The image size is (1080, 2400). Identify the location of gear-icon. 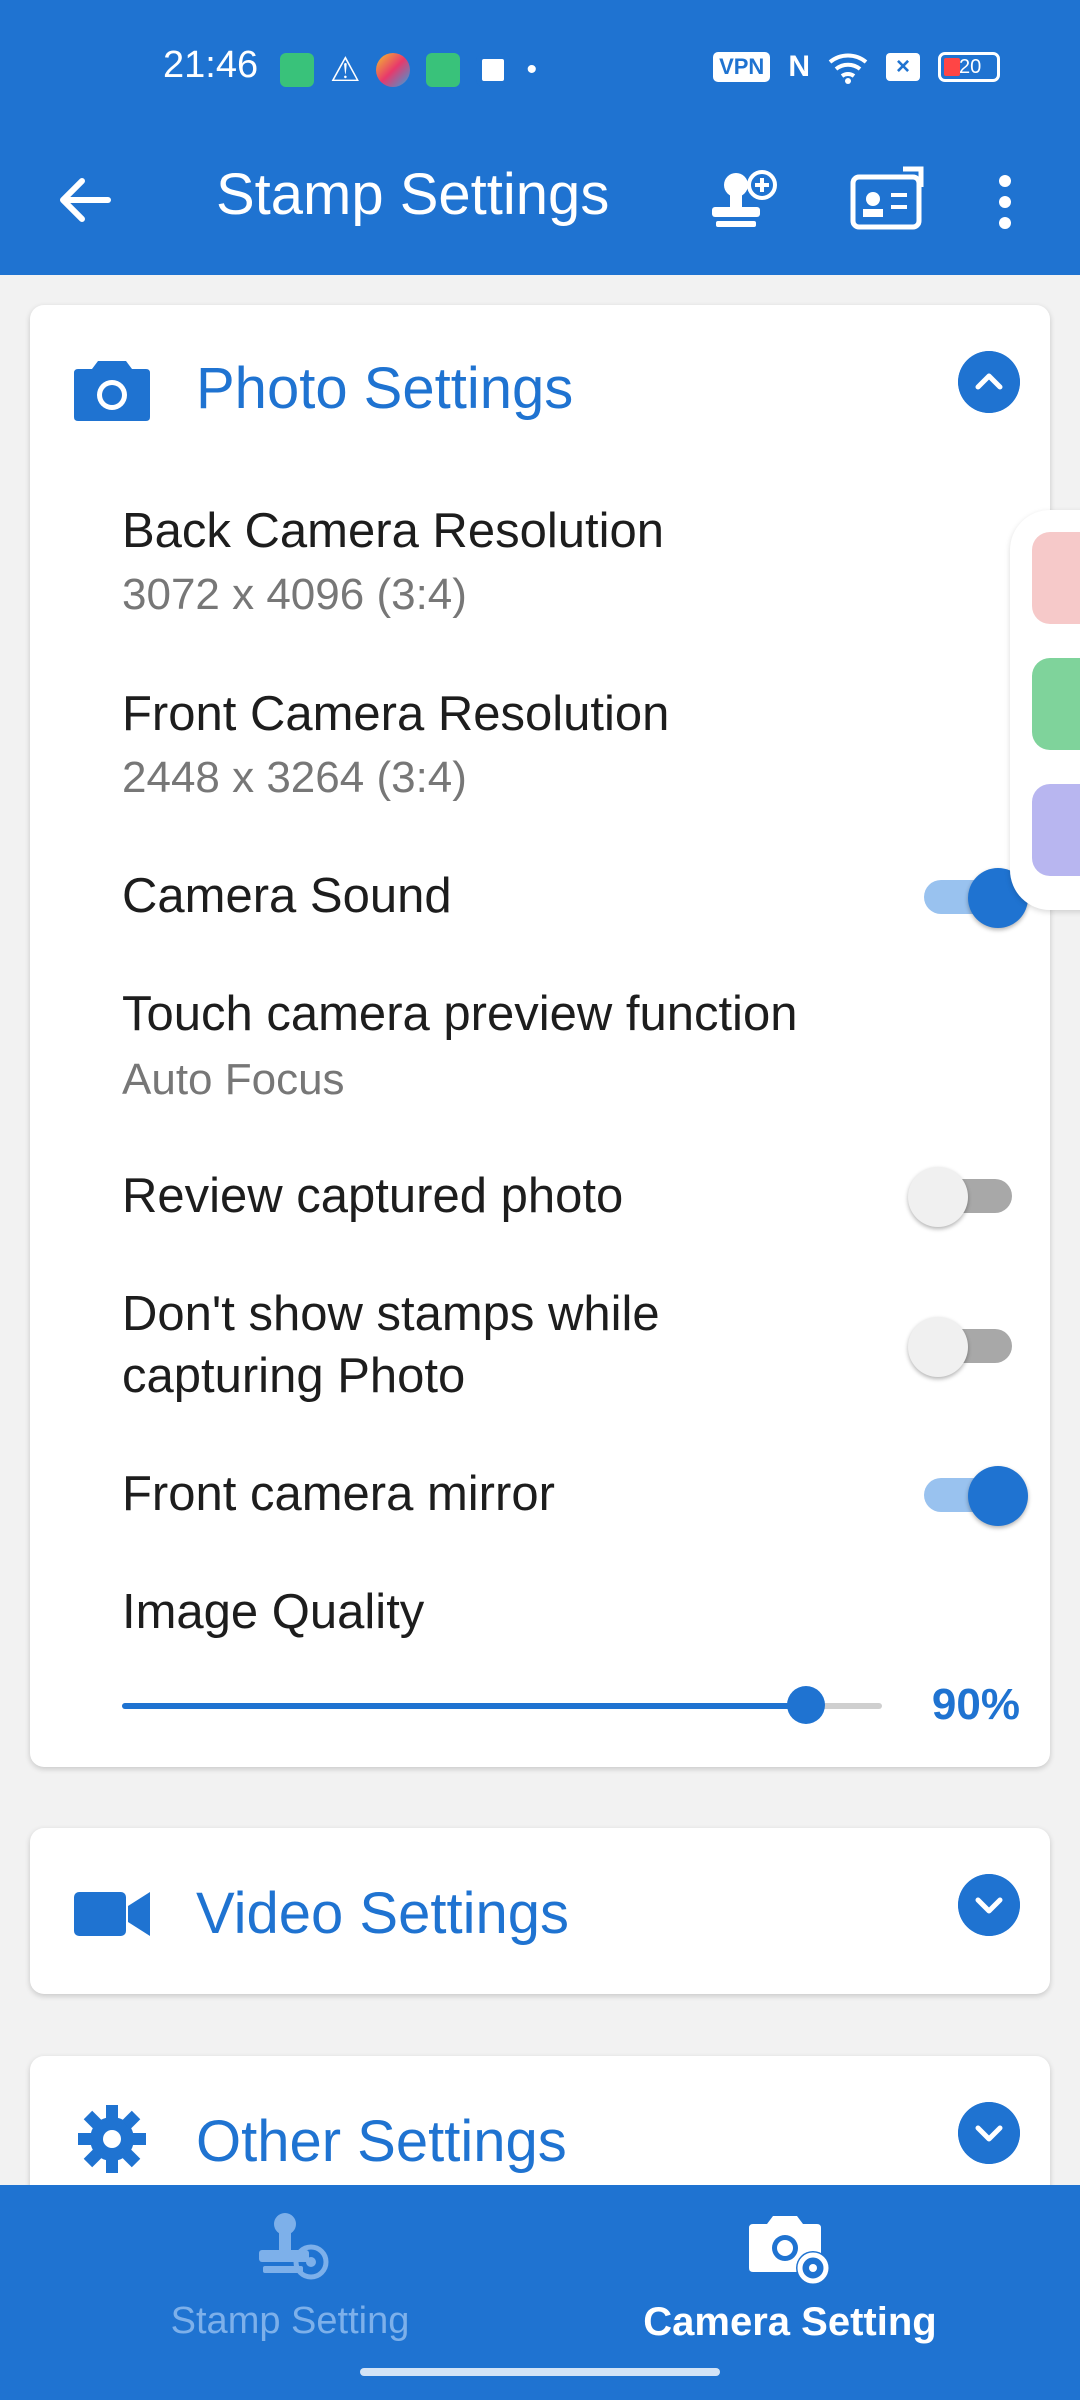
(112, 2139).